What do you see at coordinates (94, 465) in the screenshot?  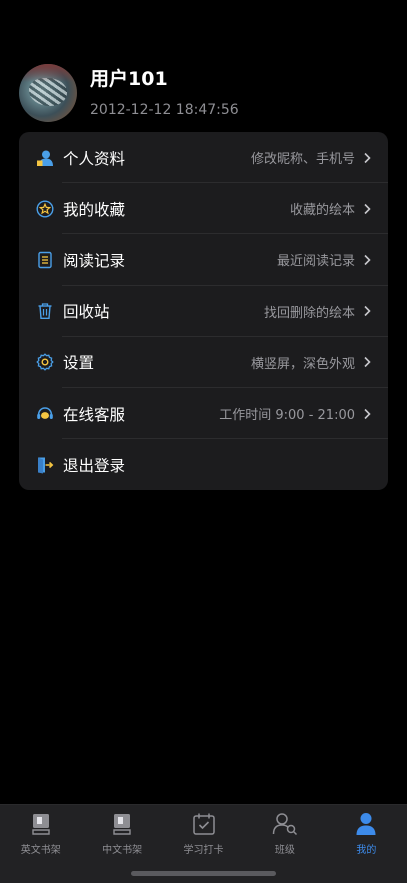 I see `menu-item-label: 退出登录` at bounding box center [94, 465].